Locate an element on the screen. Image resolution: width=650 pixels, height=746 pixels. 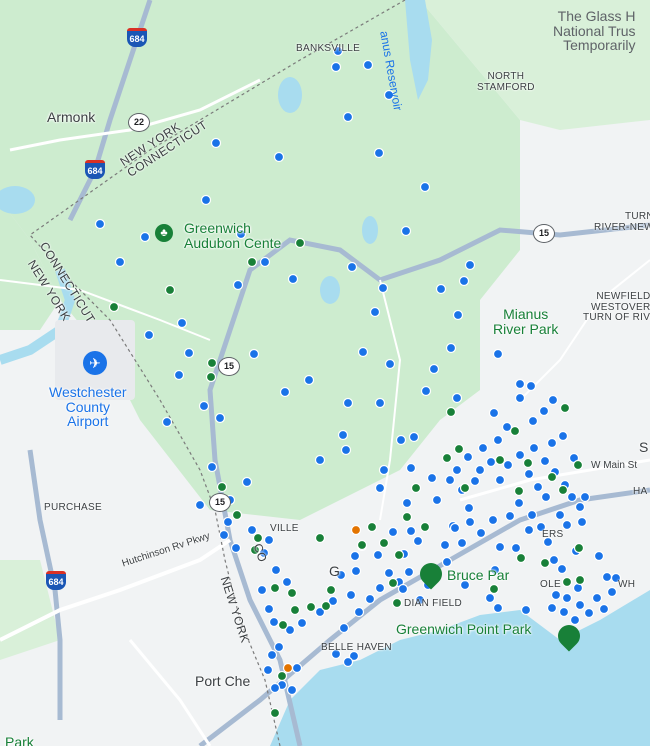
airport-icon: ✈ is located at coordinates (95, 363).